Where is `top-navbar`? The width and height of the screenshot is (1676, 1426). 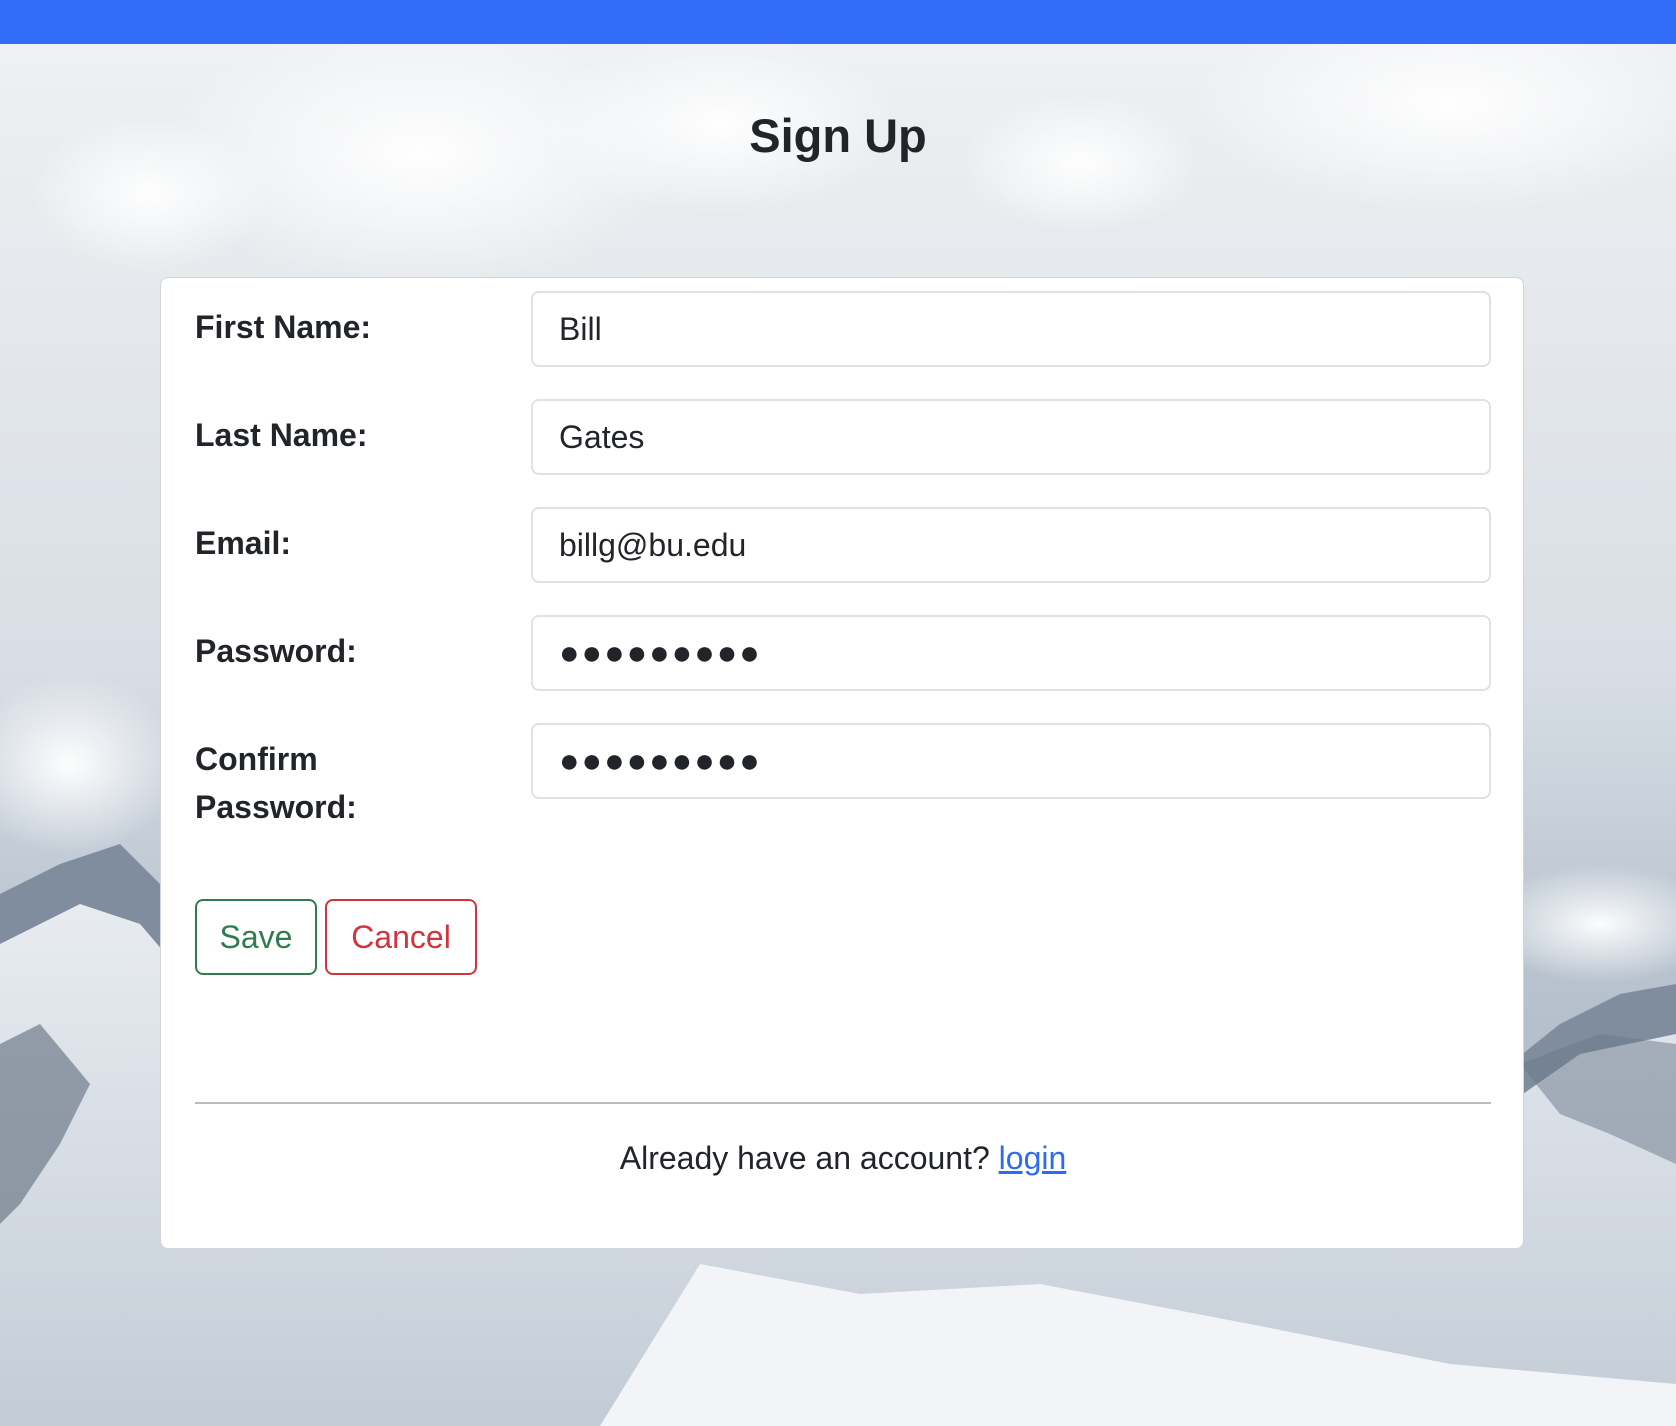
top-navbar is located at coordinates (838, 22).